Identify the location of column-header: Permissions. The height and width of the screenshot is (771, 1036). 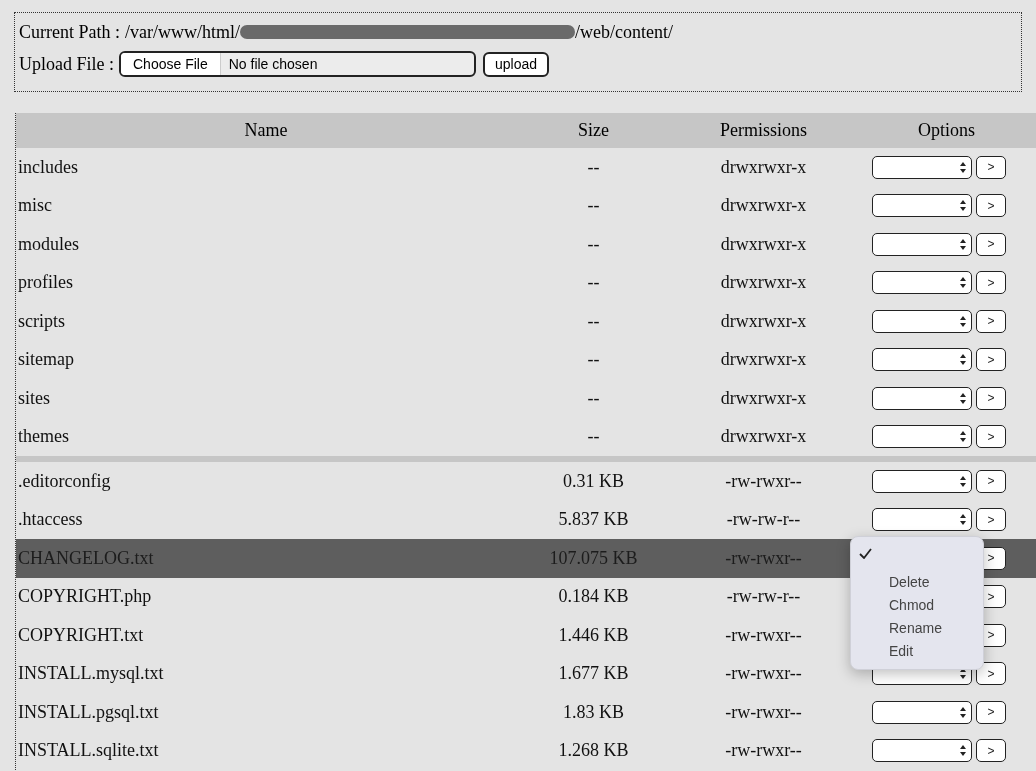
(763, 130).